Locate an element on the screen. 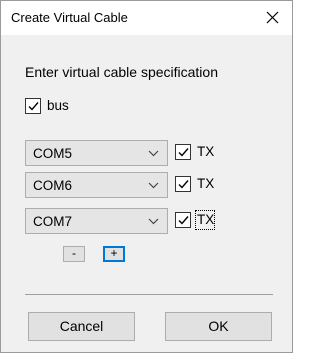 This screenshot has width=320, height=353. title-bar: Create Virtual Cable is located at coordinates (146, 18).